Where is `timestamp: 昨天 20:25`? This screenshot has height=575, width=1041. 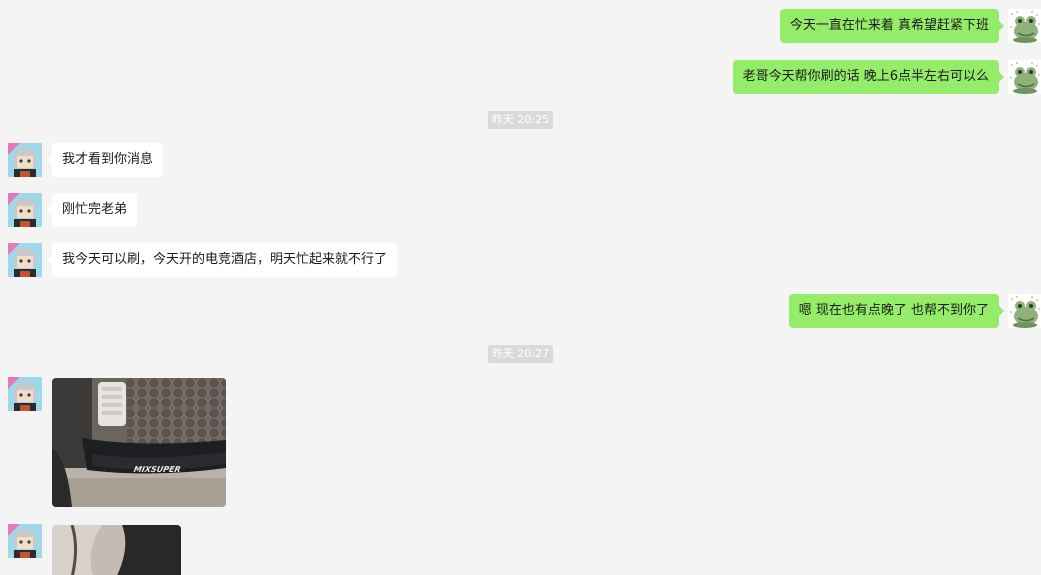 timestamp: 昨天 20:25 is located at coordinates (520, 121).